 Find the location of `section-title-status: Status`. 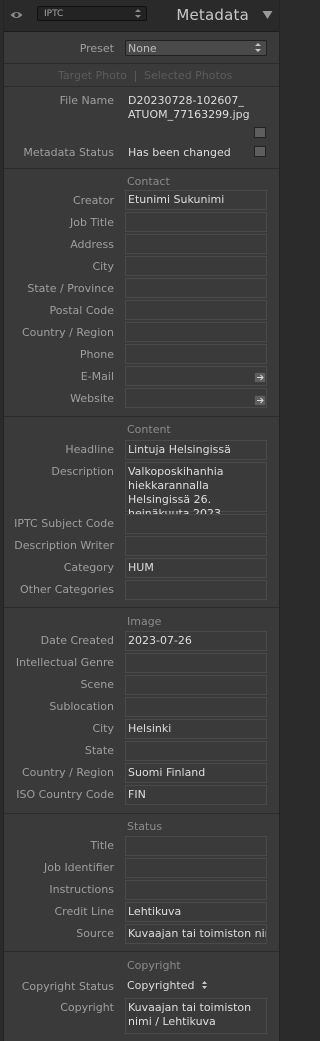

section-title-status: Status is located at coordinates (145, 826).